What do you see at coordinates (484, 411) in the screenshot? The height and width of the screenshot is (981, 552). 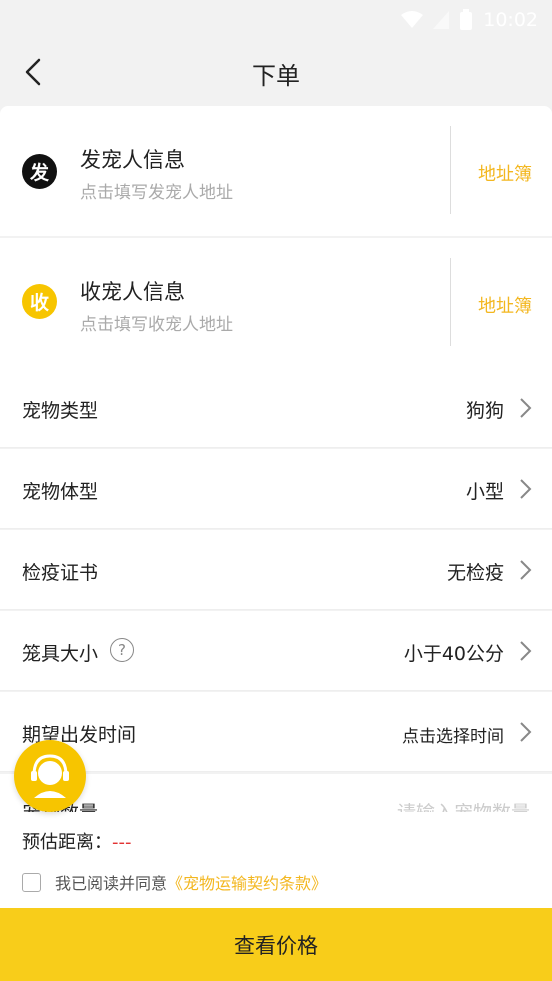 I see `row-value: 狗狗` at bounding box center [484, 411].